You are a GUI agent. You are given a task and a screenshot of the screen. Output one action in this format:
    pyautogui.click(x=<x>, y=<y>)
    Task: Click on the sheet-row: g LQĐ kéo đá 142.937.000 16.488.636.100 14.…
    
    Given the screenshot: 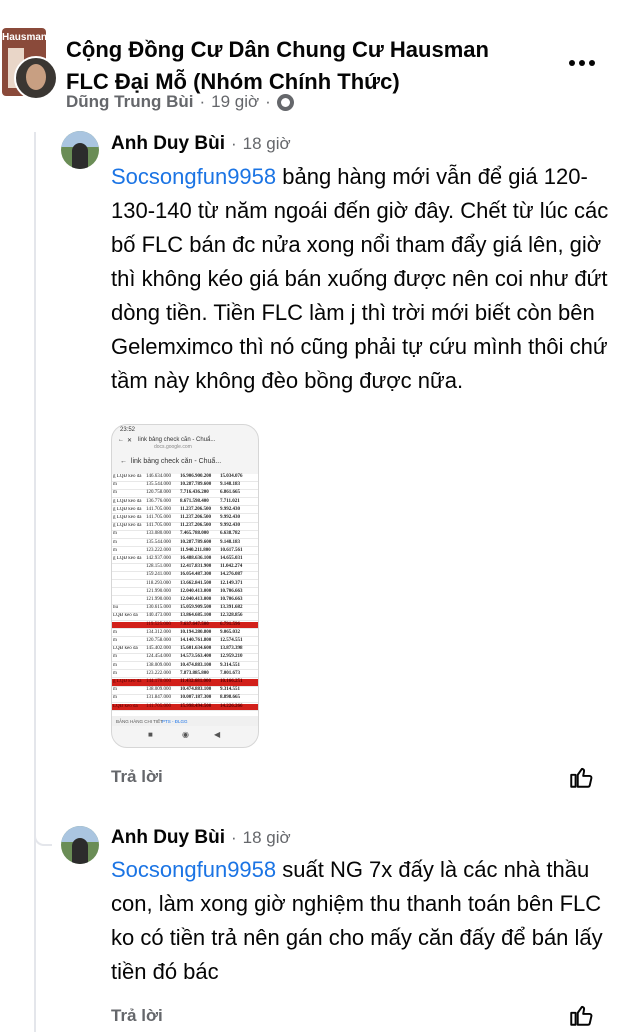 What is the action you would take?
    pyautogui.click(x=185, y=560)
    